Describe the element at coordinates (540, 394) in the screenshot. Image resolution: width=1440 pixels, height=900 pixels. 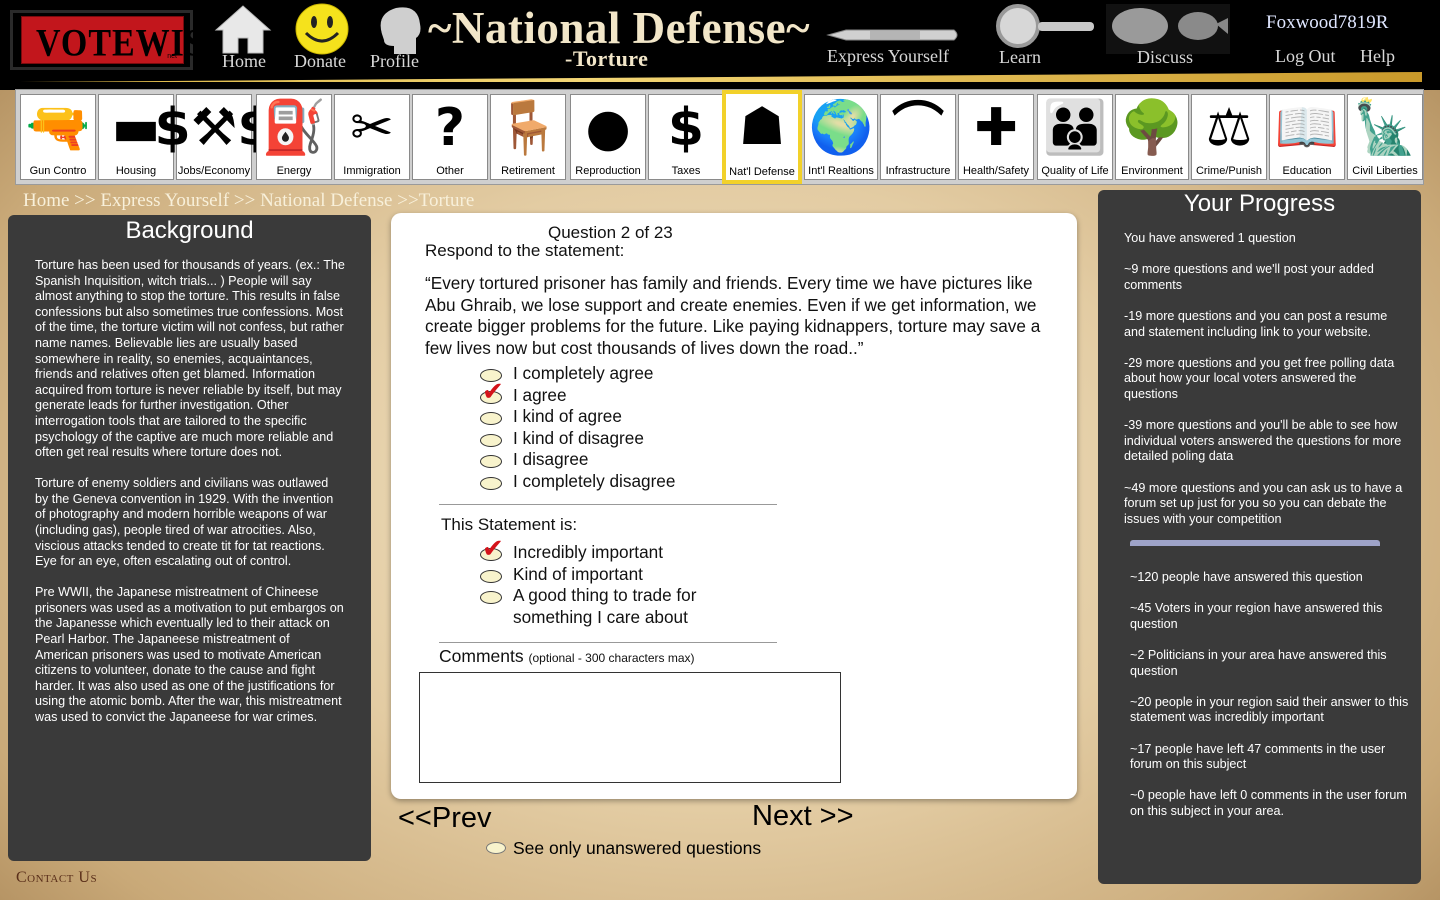
I see `option-label: I agree` at that location.